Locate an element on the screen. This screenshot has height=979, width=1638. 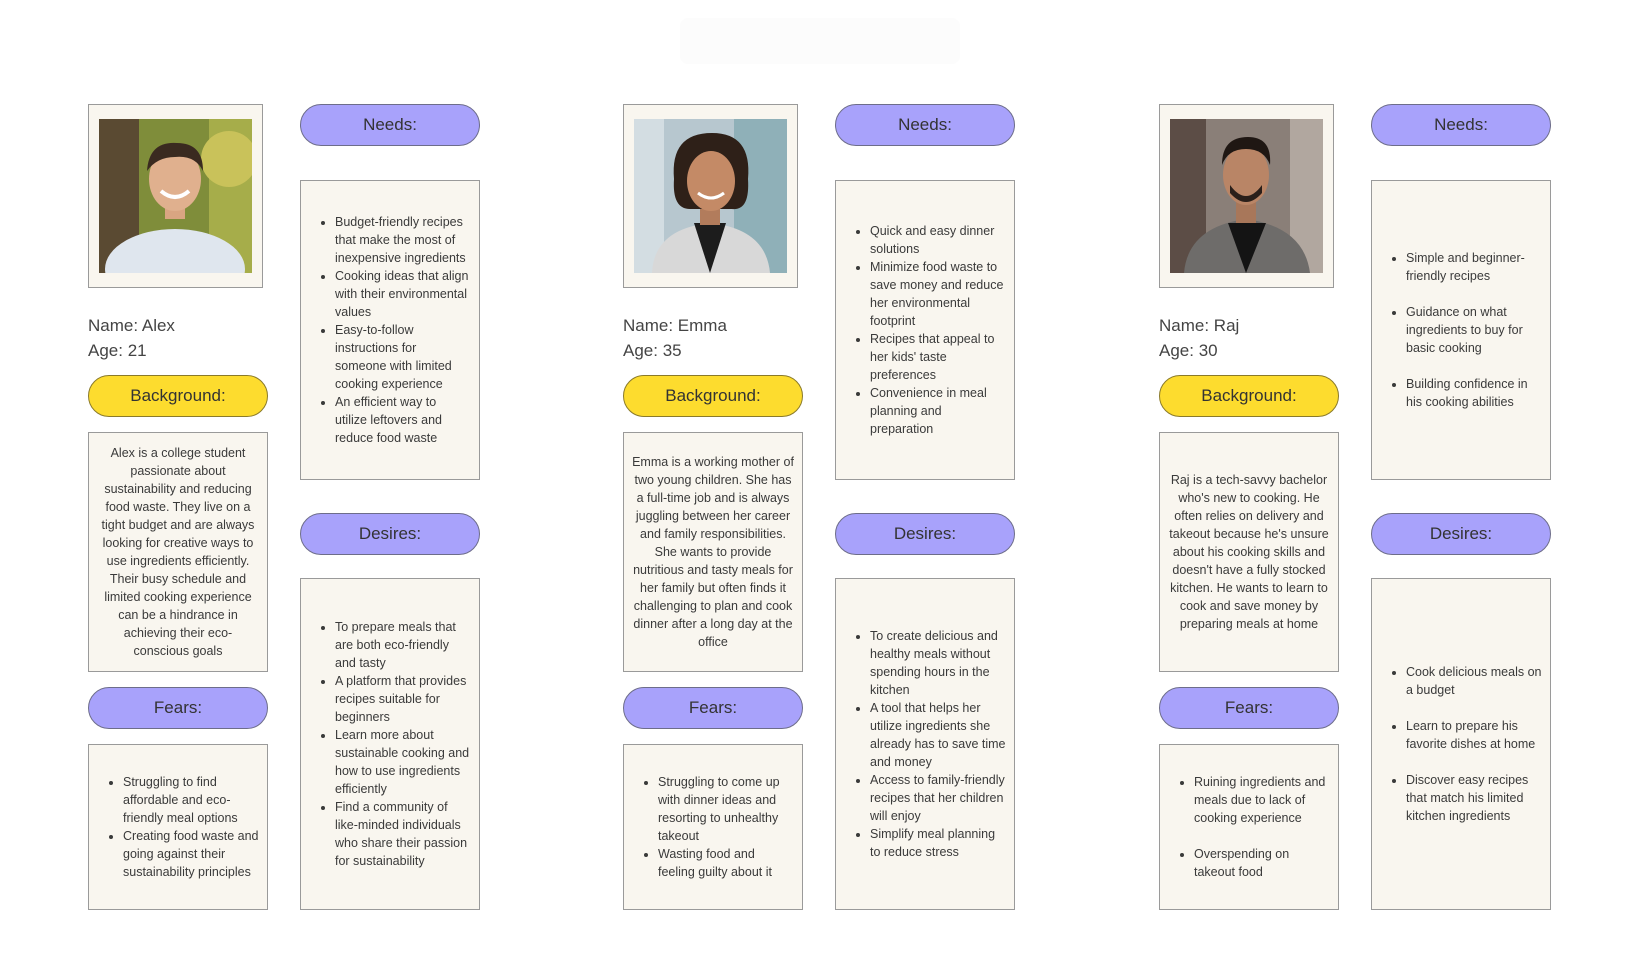
persona-name-age: Name: Raj Age: 30 is located at coordinates (1199, 338).